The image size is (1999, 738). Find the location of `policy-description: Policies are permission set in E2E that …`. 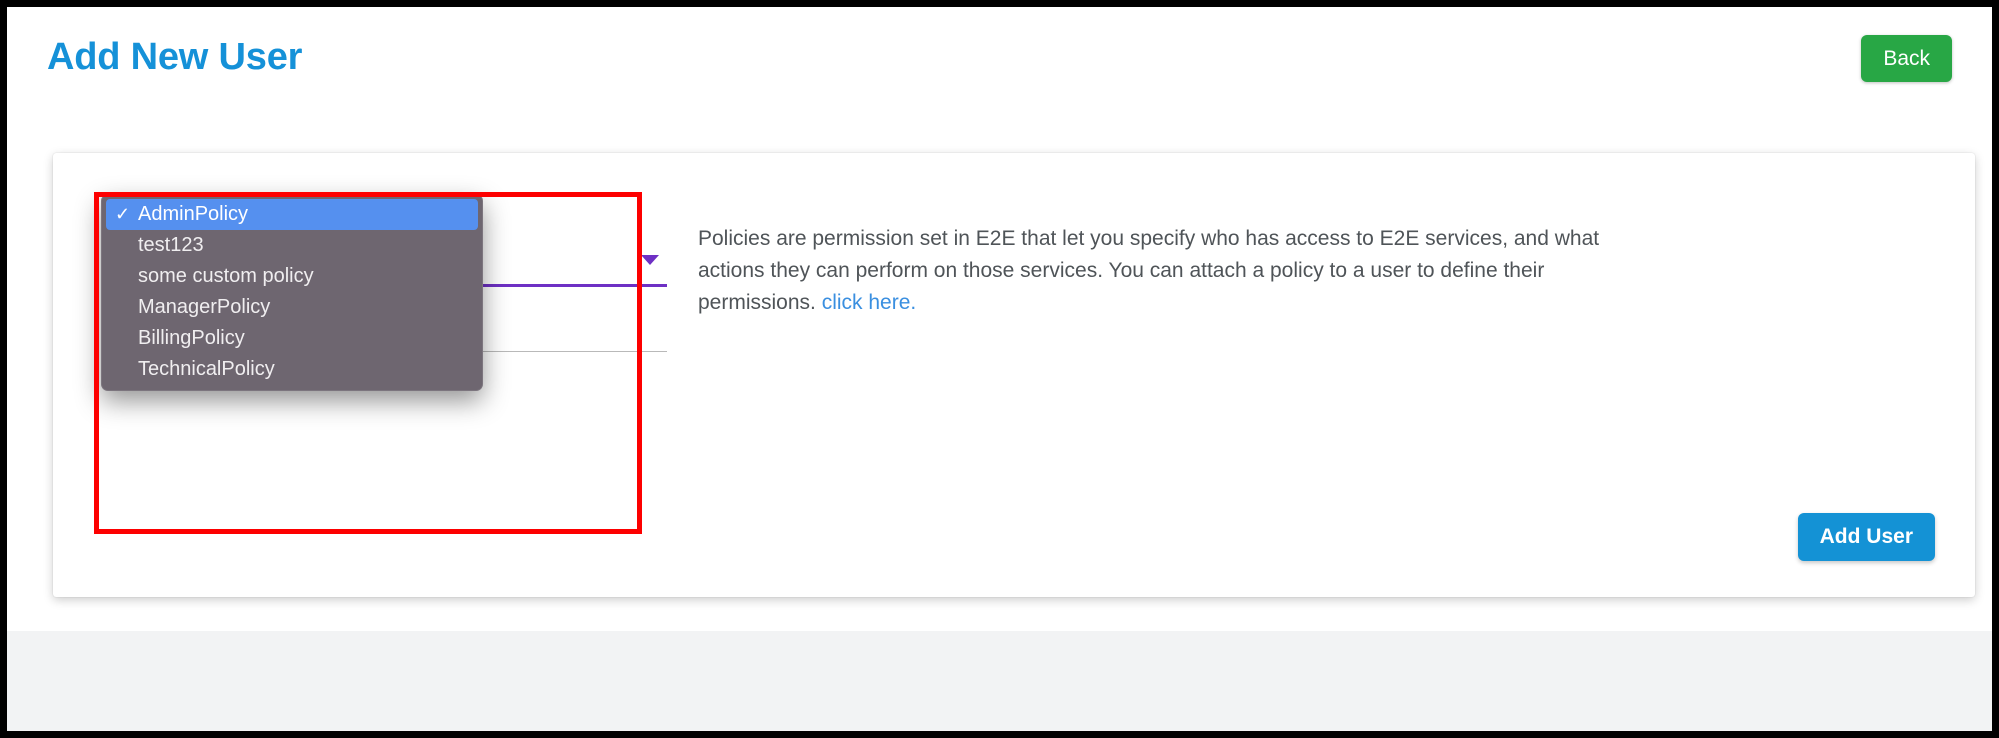

policy-description: Policies are permission set in E2E that … is located at coordinates (1168, 271).